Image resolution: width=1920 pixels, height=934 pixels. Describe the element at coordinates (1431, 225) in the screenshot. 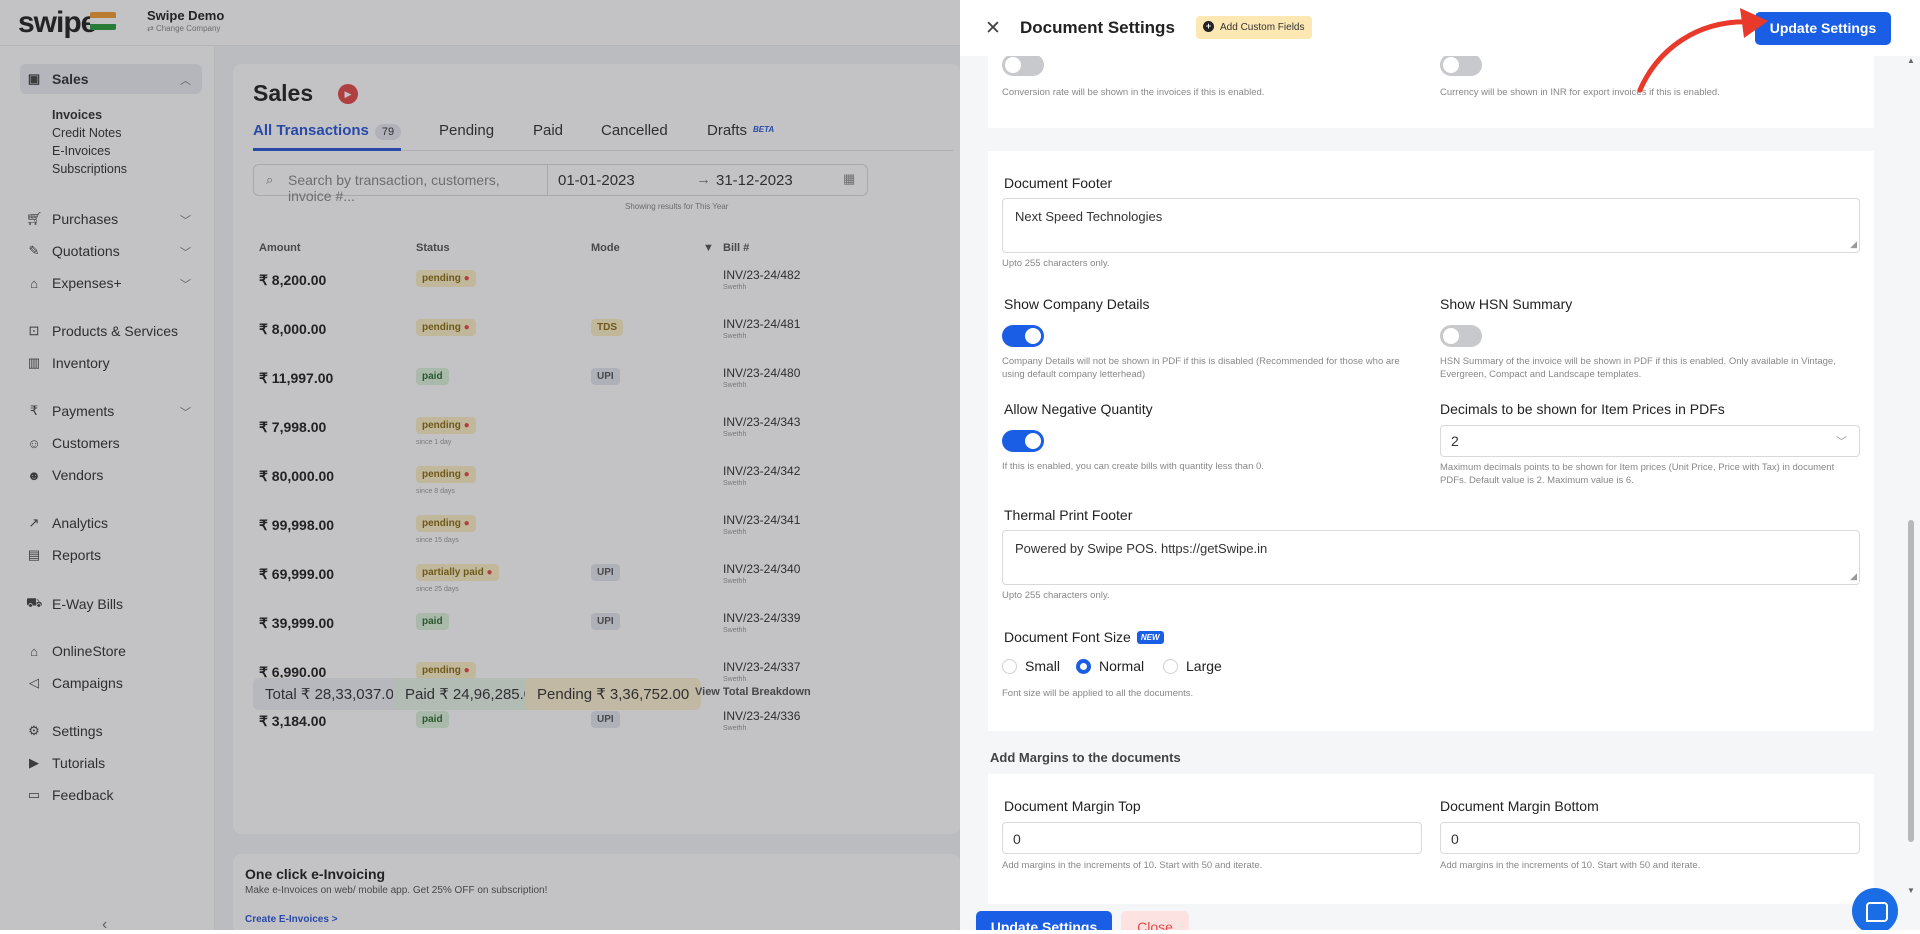

I see `document-footer-textarea: Next Speed Technologies ◢` at that location.